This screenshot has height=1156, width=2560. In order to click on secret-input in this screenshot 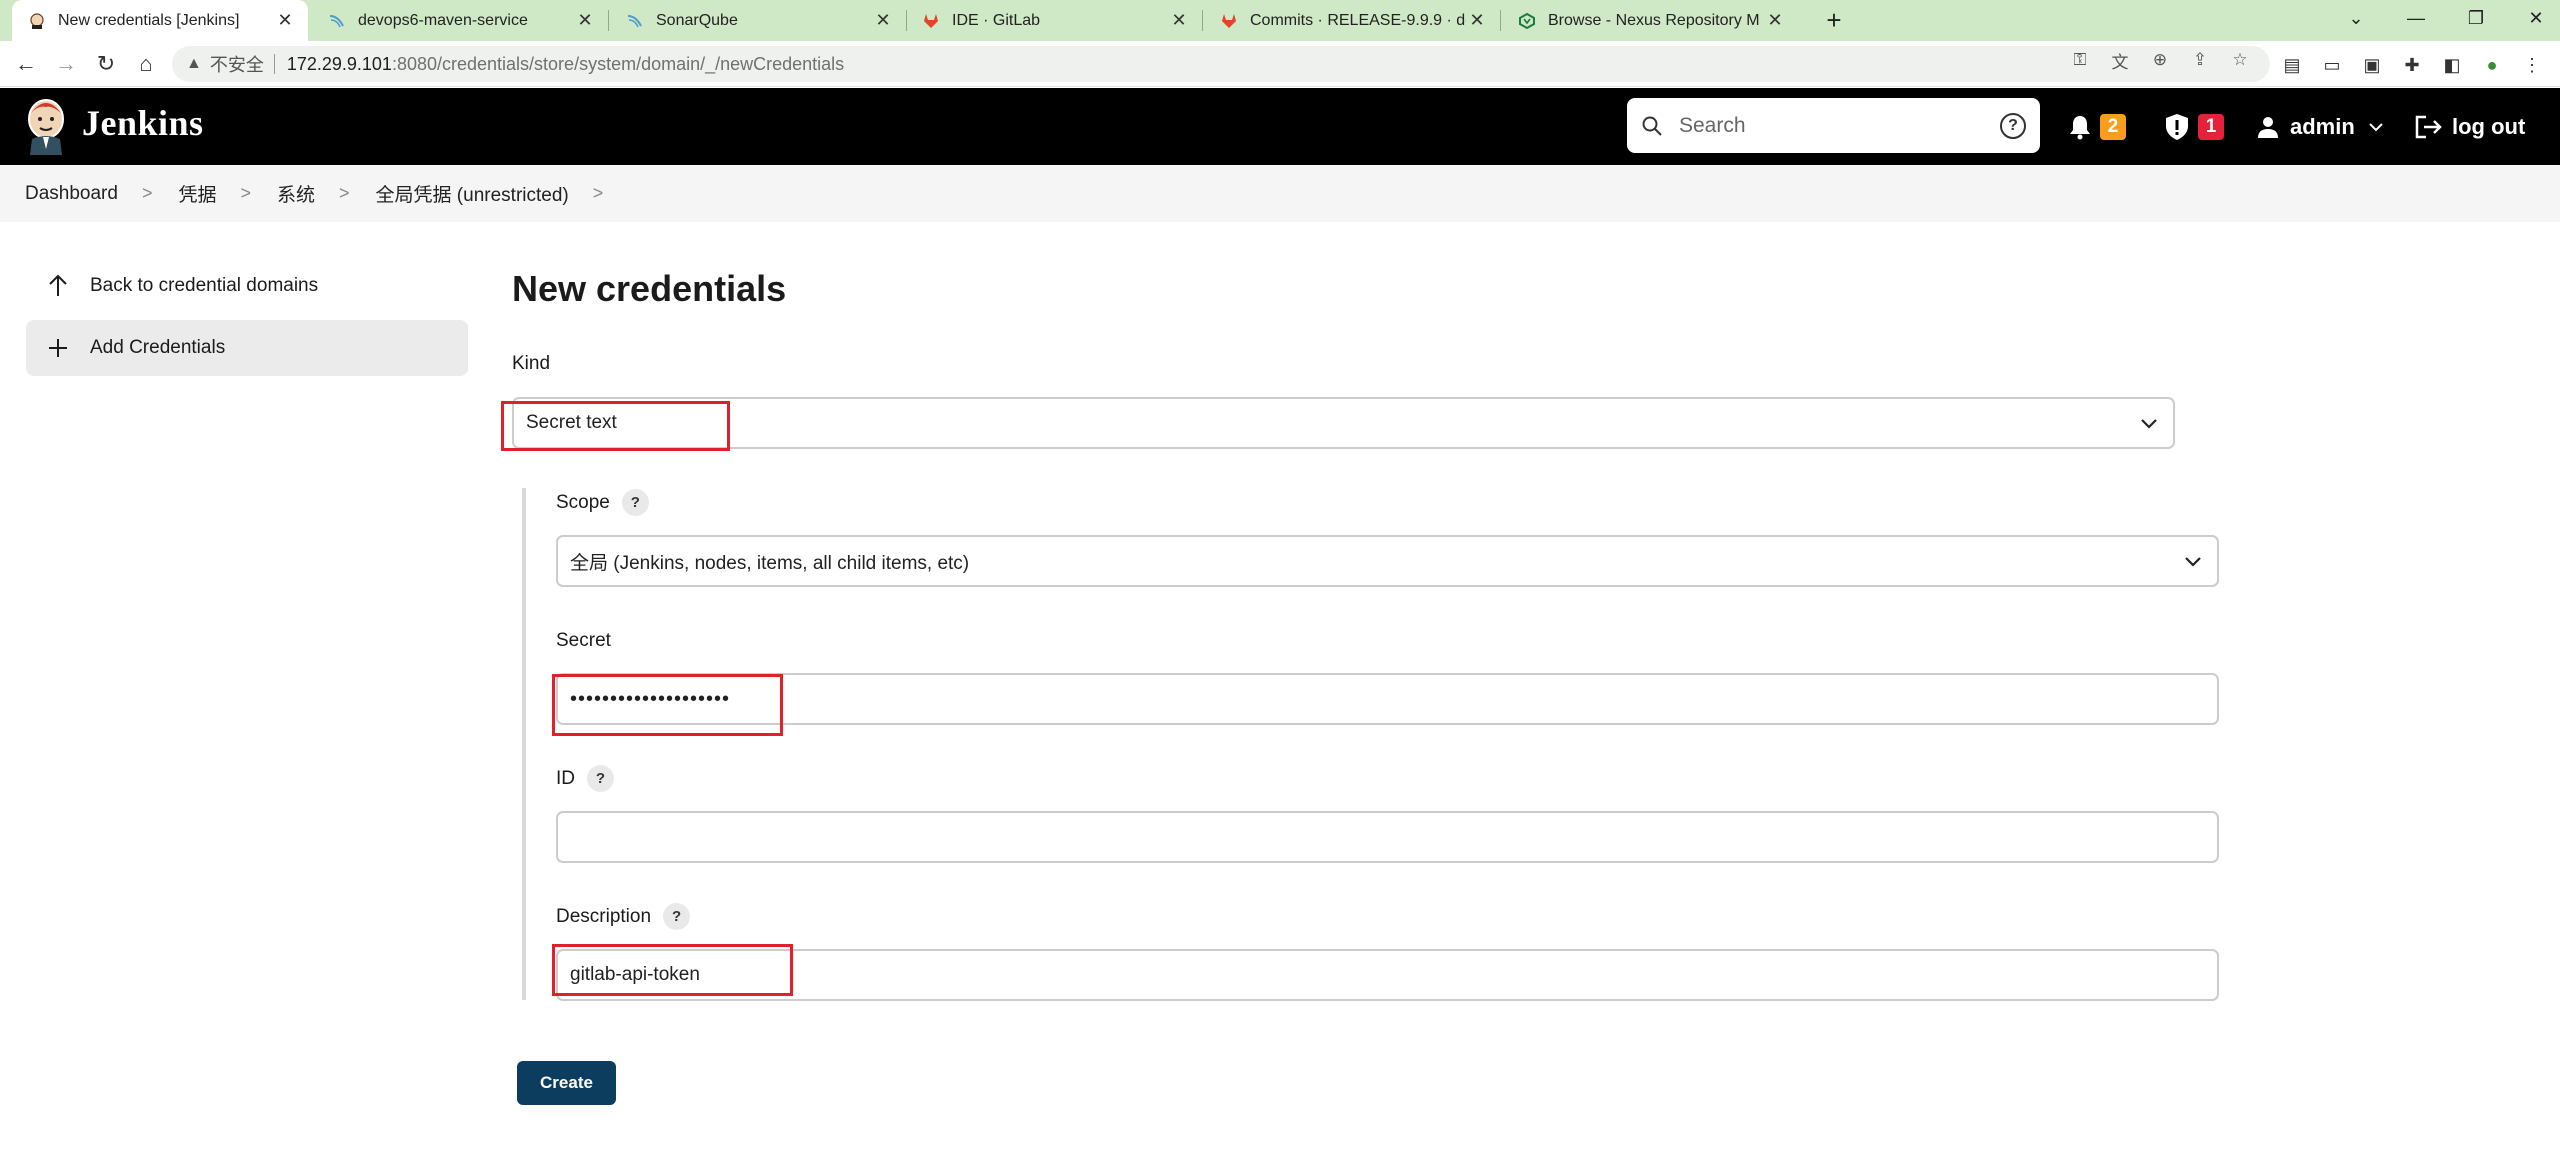, I will do `click(1387, 699)`.